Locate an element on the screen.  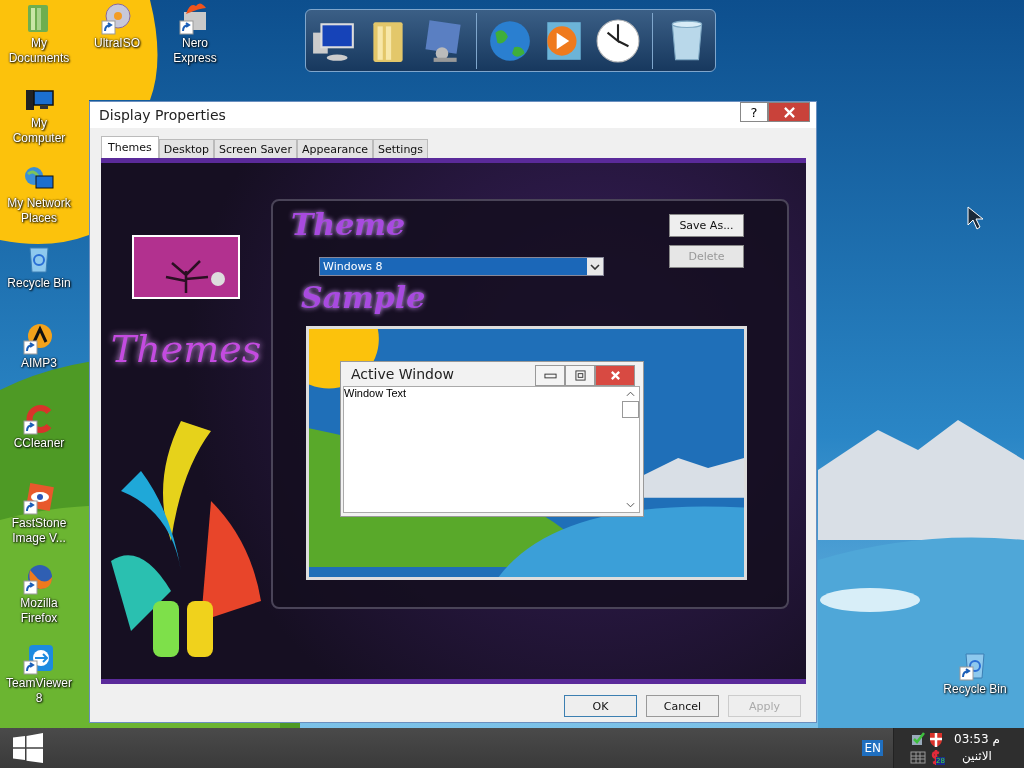
dialog-button: Cancel is located at coordinates (682, 706).